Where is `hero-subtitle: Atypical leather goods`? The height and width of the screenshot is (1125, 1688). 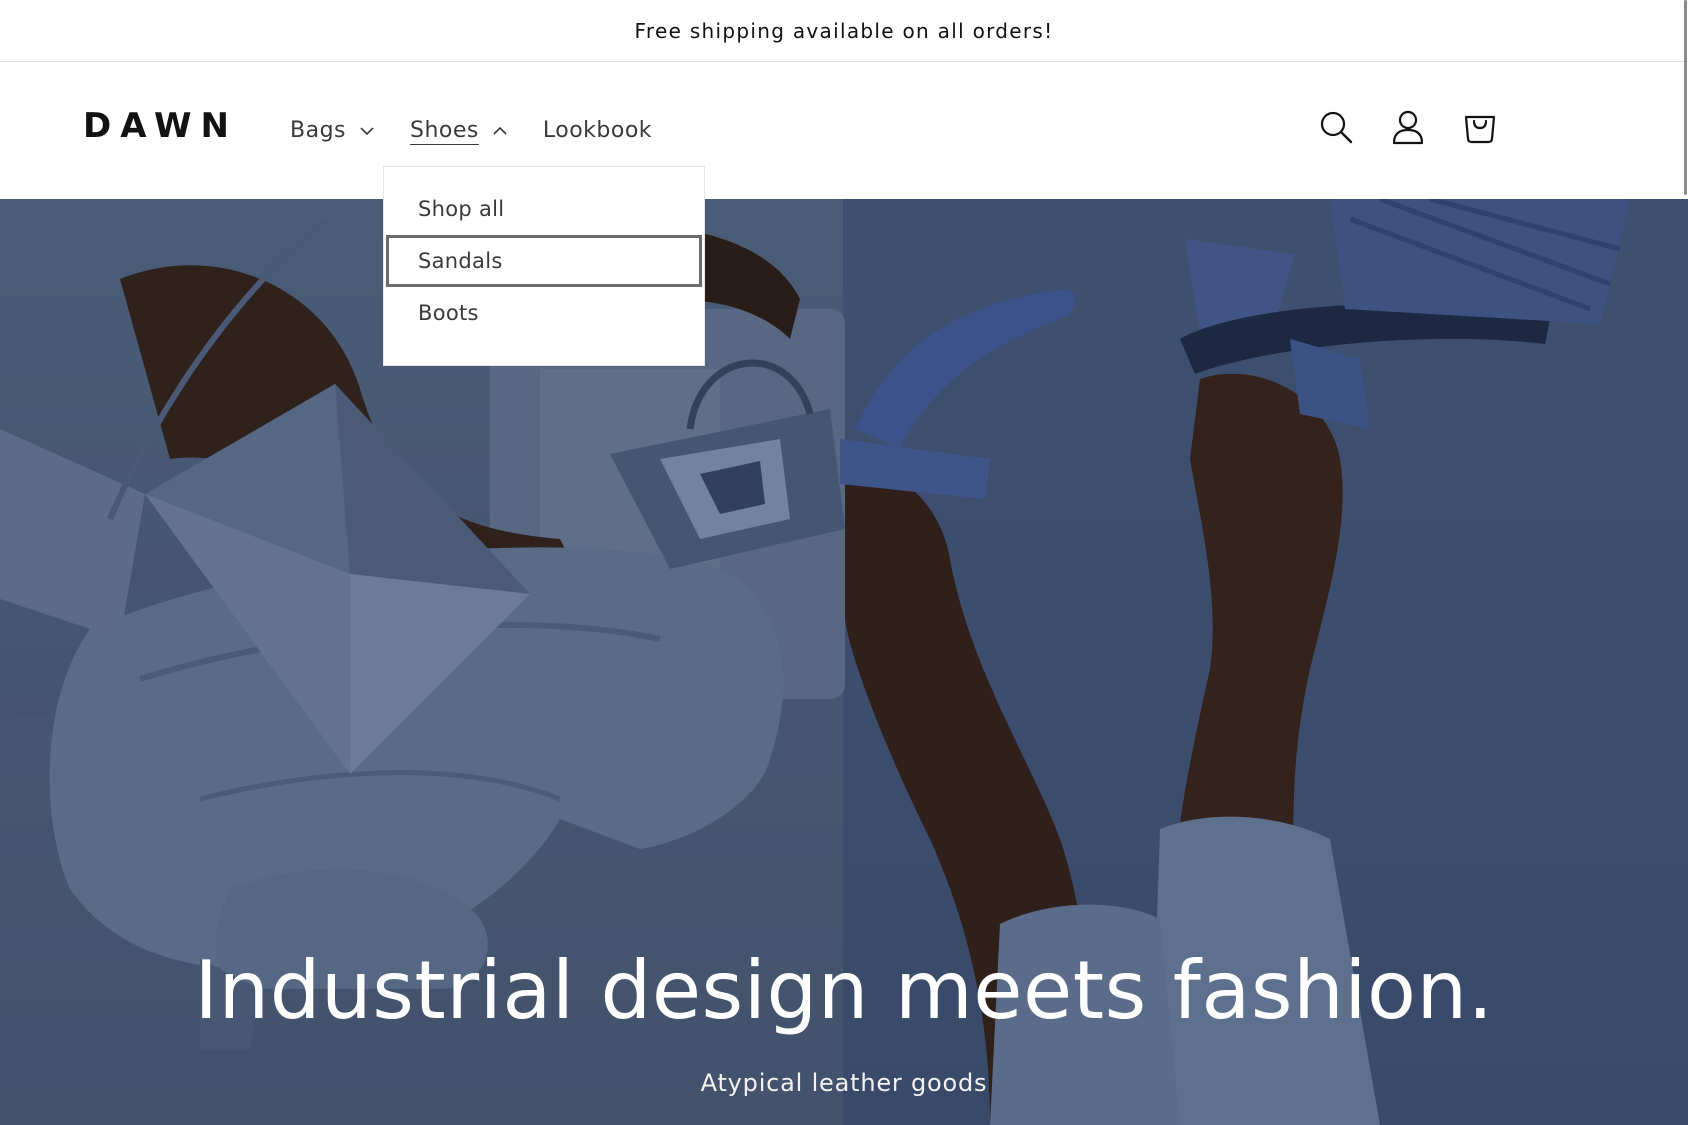
hero-subtitle: Atypical leather goods is located at coordinates (844, 1083).